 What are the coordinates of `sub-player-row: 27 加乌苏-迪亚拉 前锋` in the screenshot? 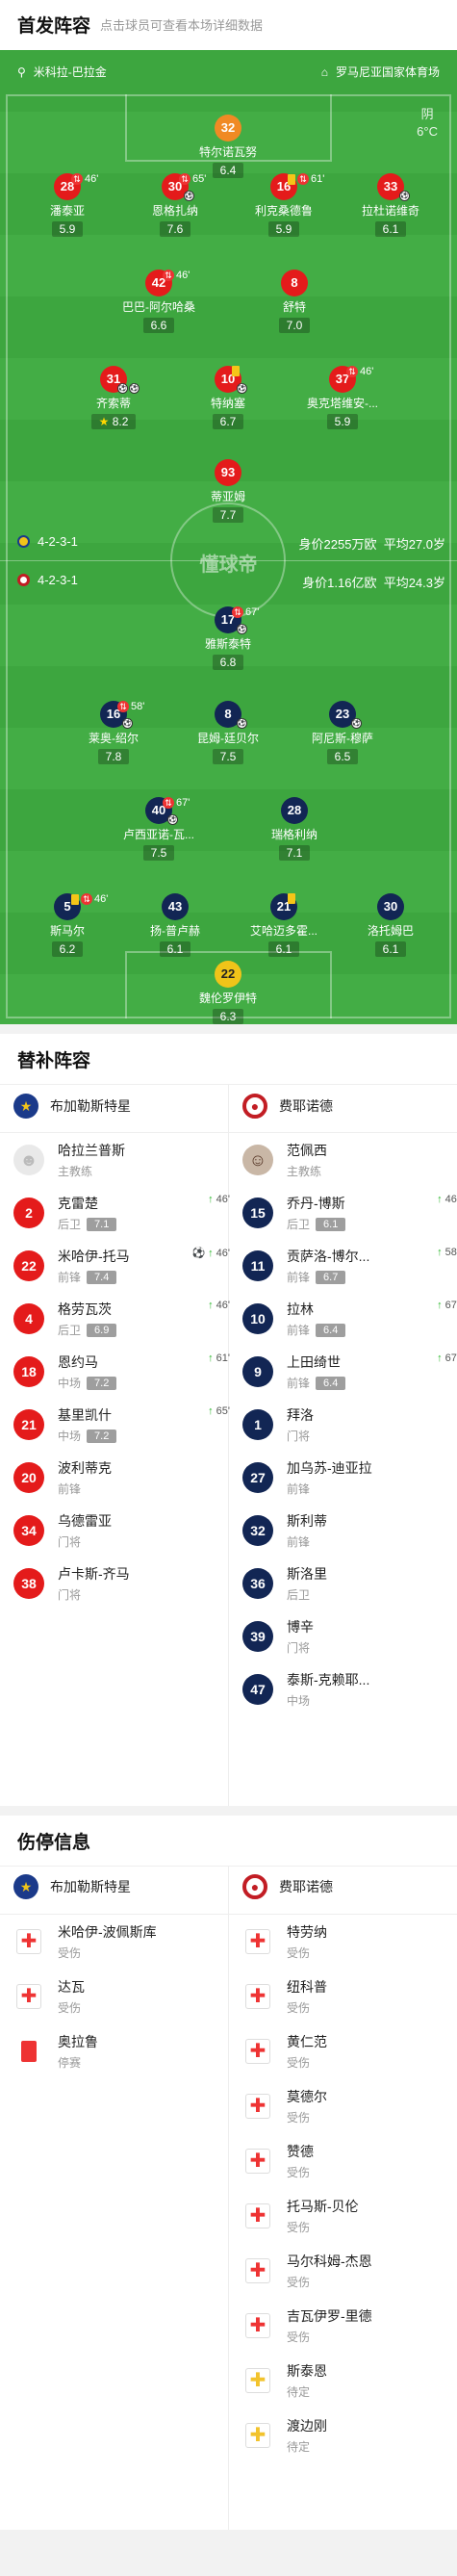 It's located at (349, 1478).